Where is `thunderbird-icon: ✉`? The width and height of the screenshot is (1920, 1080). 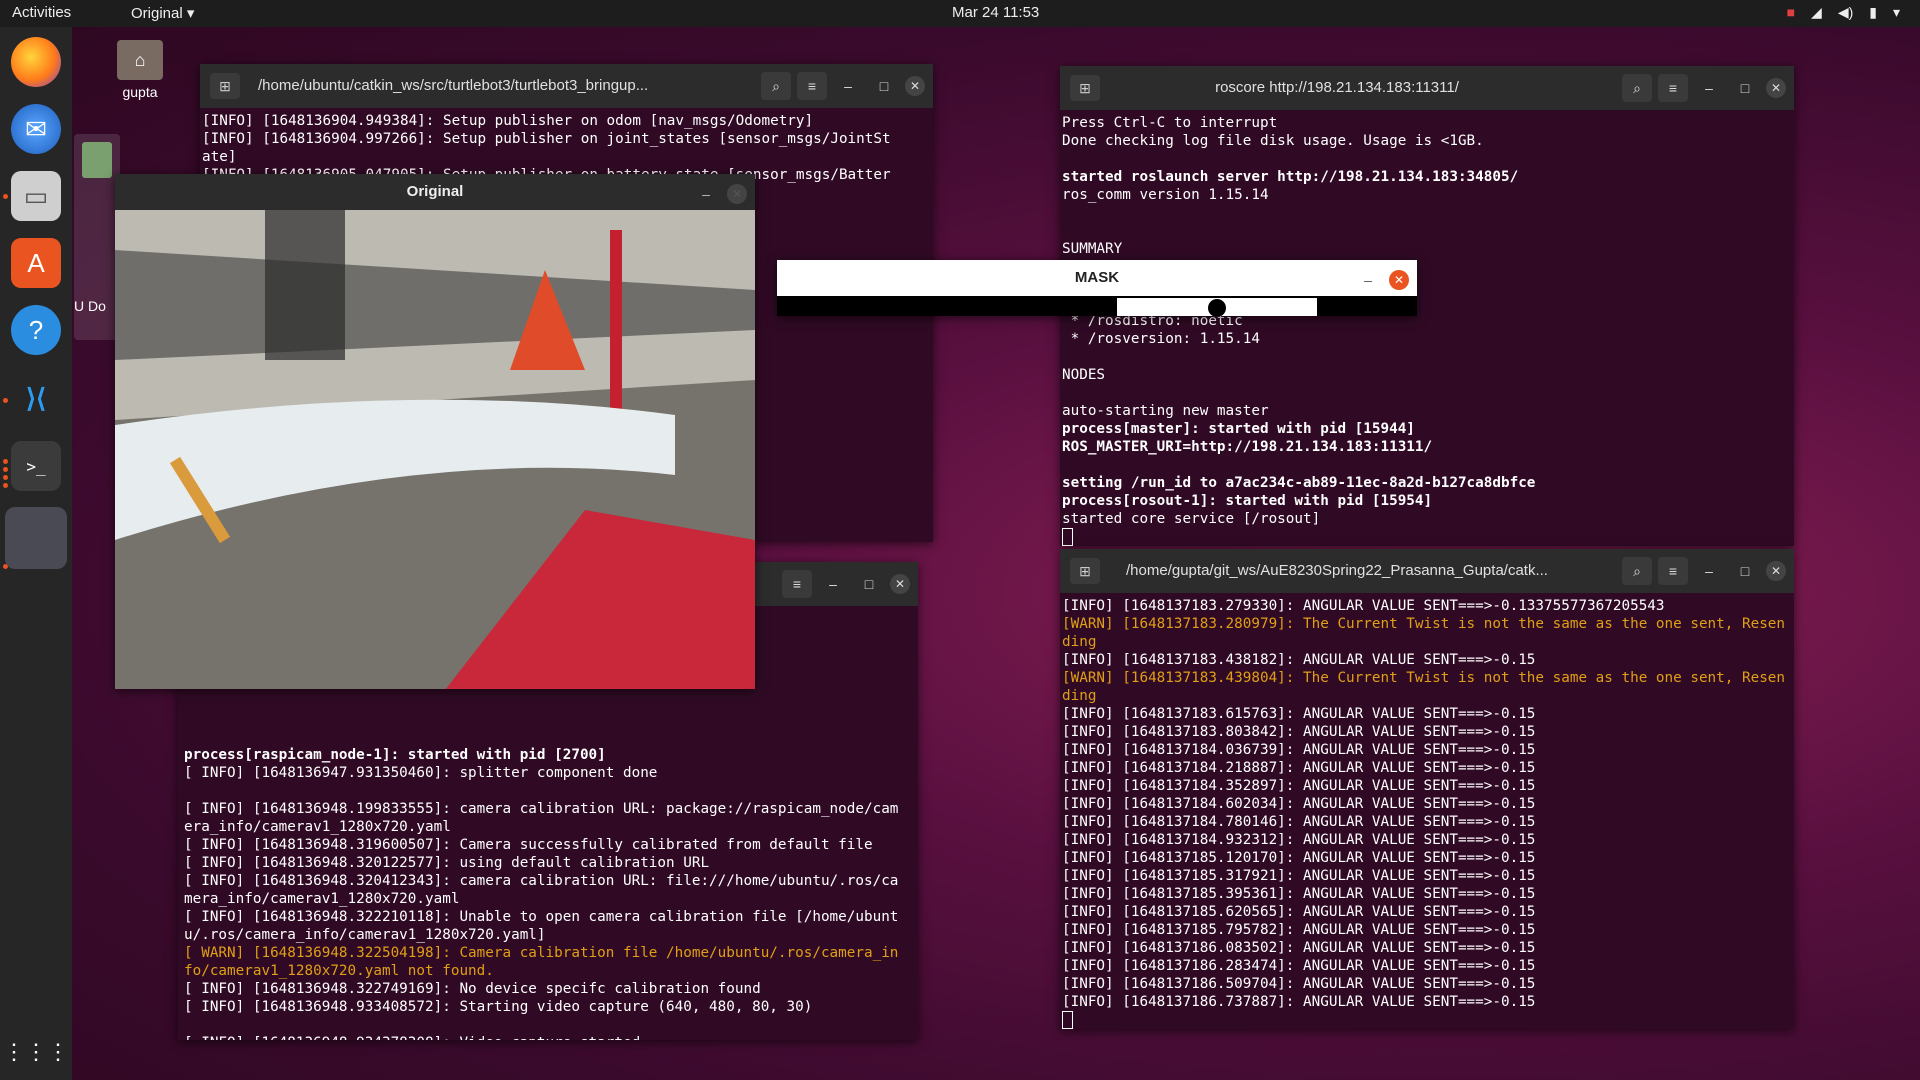 thunderbird-icon: ✉ is located at coordinates (36, 129).